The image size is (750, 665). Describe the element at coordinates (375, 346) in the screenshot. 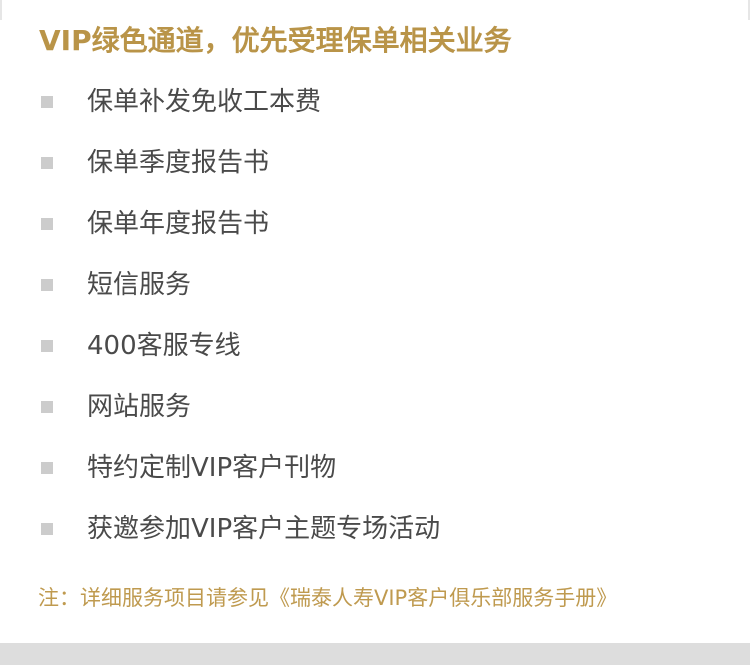

I see `list-item: 400客服专线` at that location.